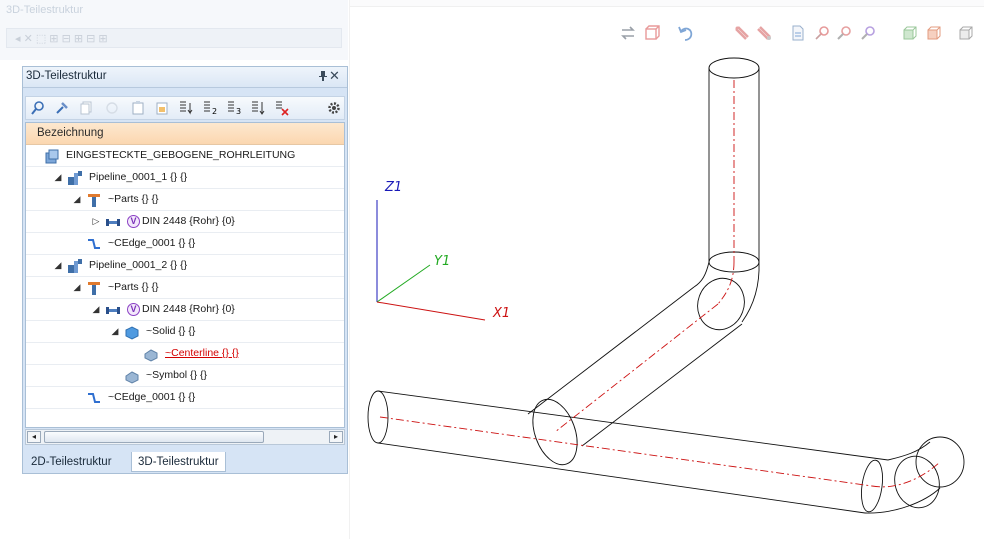 Image resolution: width=984 pixels, height=539 pixels. I want to click on pipe-top-cap, so click(734, 68).